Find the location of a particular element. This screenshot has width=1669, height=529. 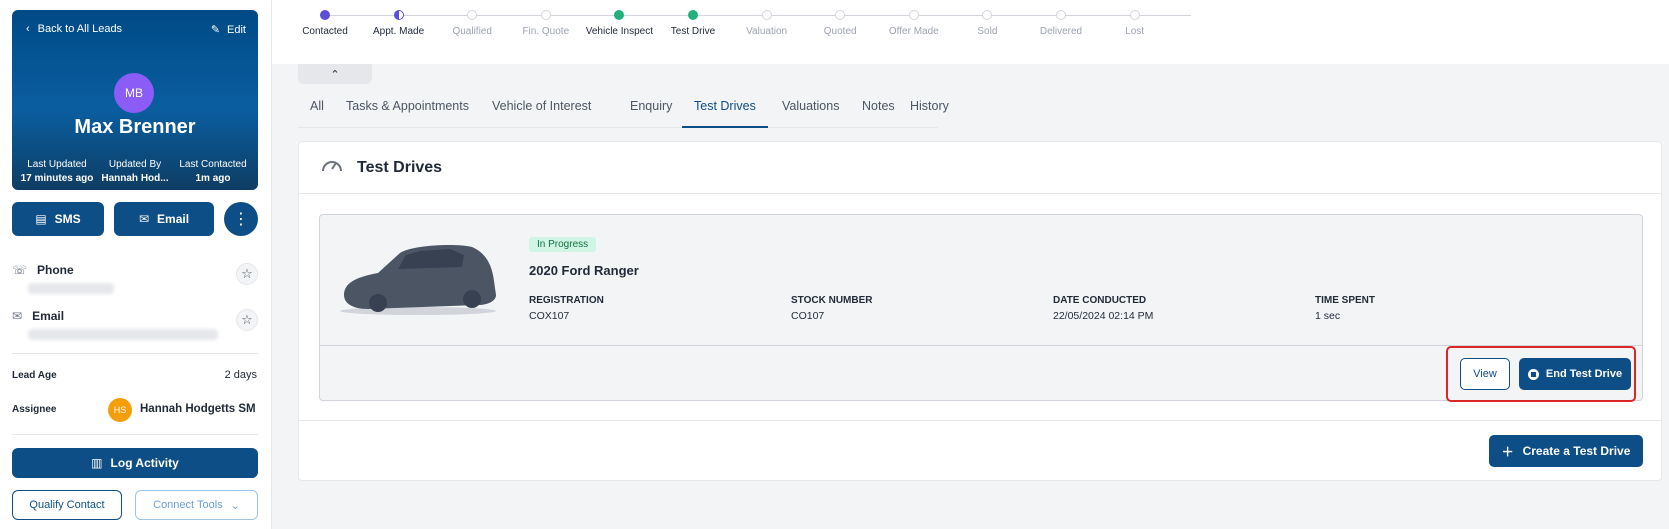

create-test-drive-button: ＋ Create a Test Drive is located at coordinates (1566, 451).